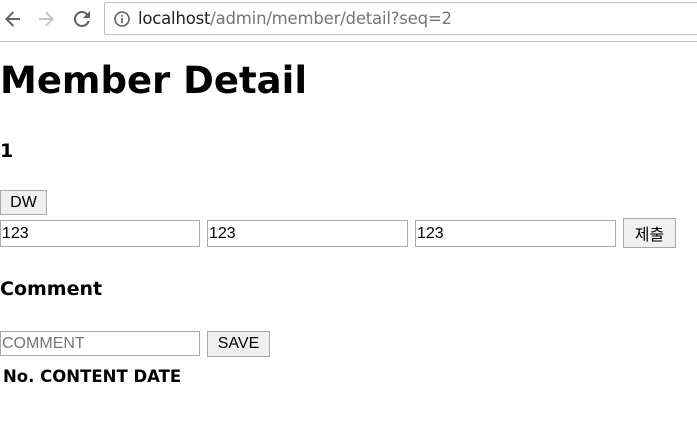  Describe the element at coordinates (154, 80) in the screenshot. I see `page-title: Member Detail` at that location.